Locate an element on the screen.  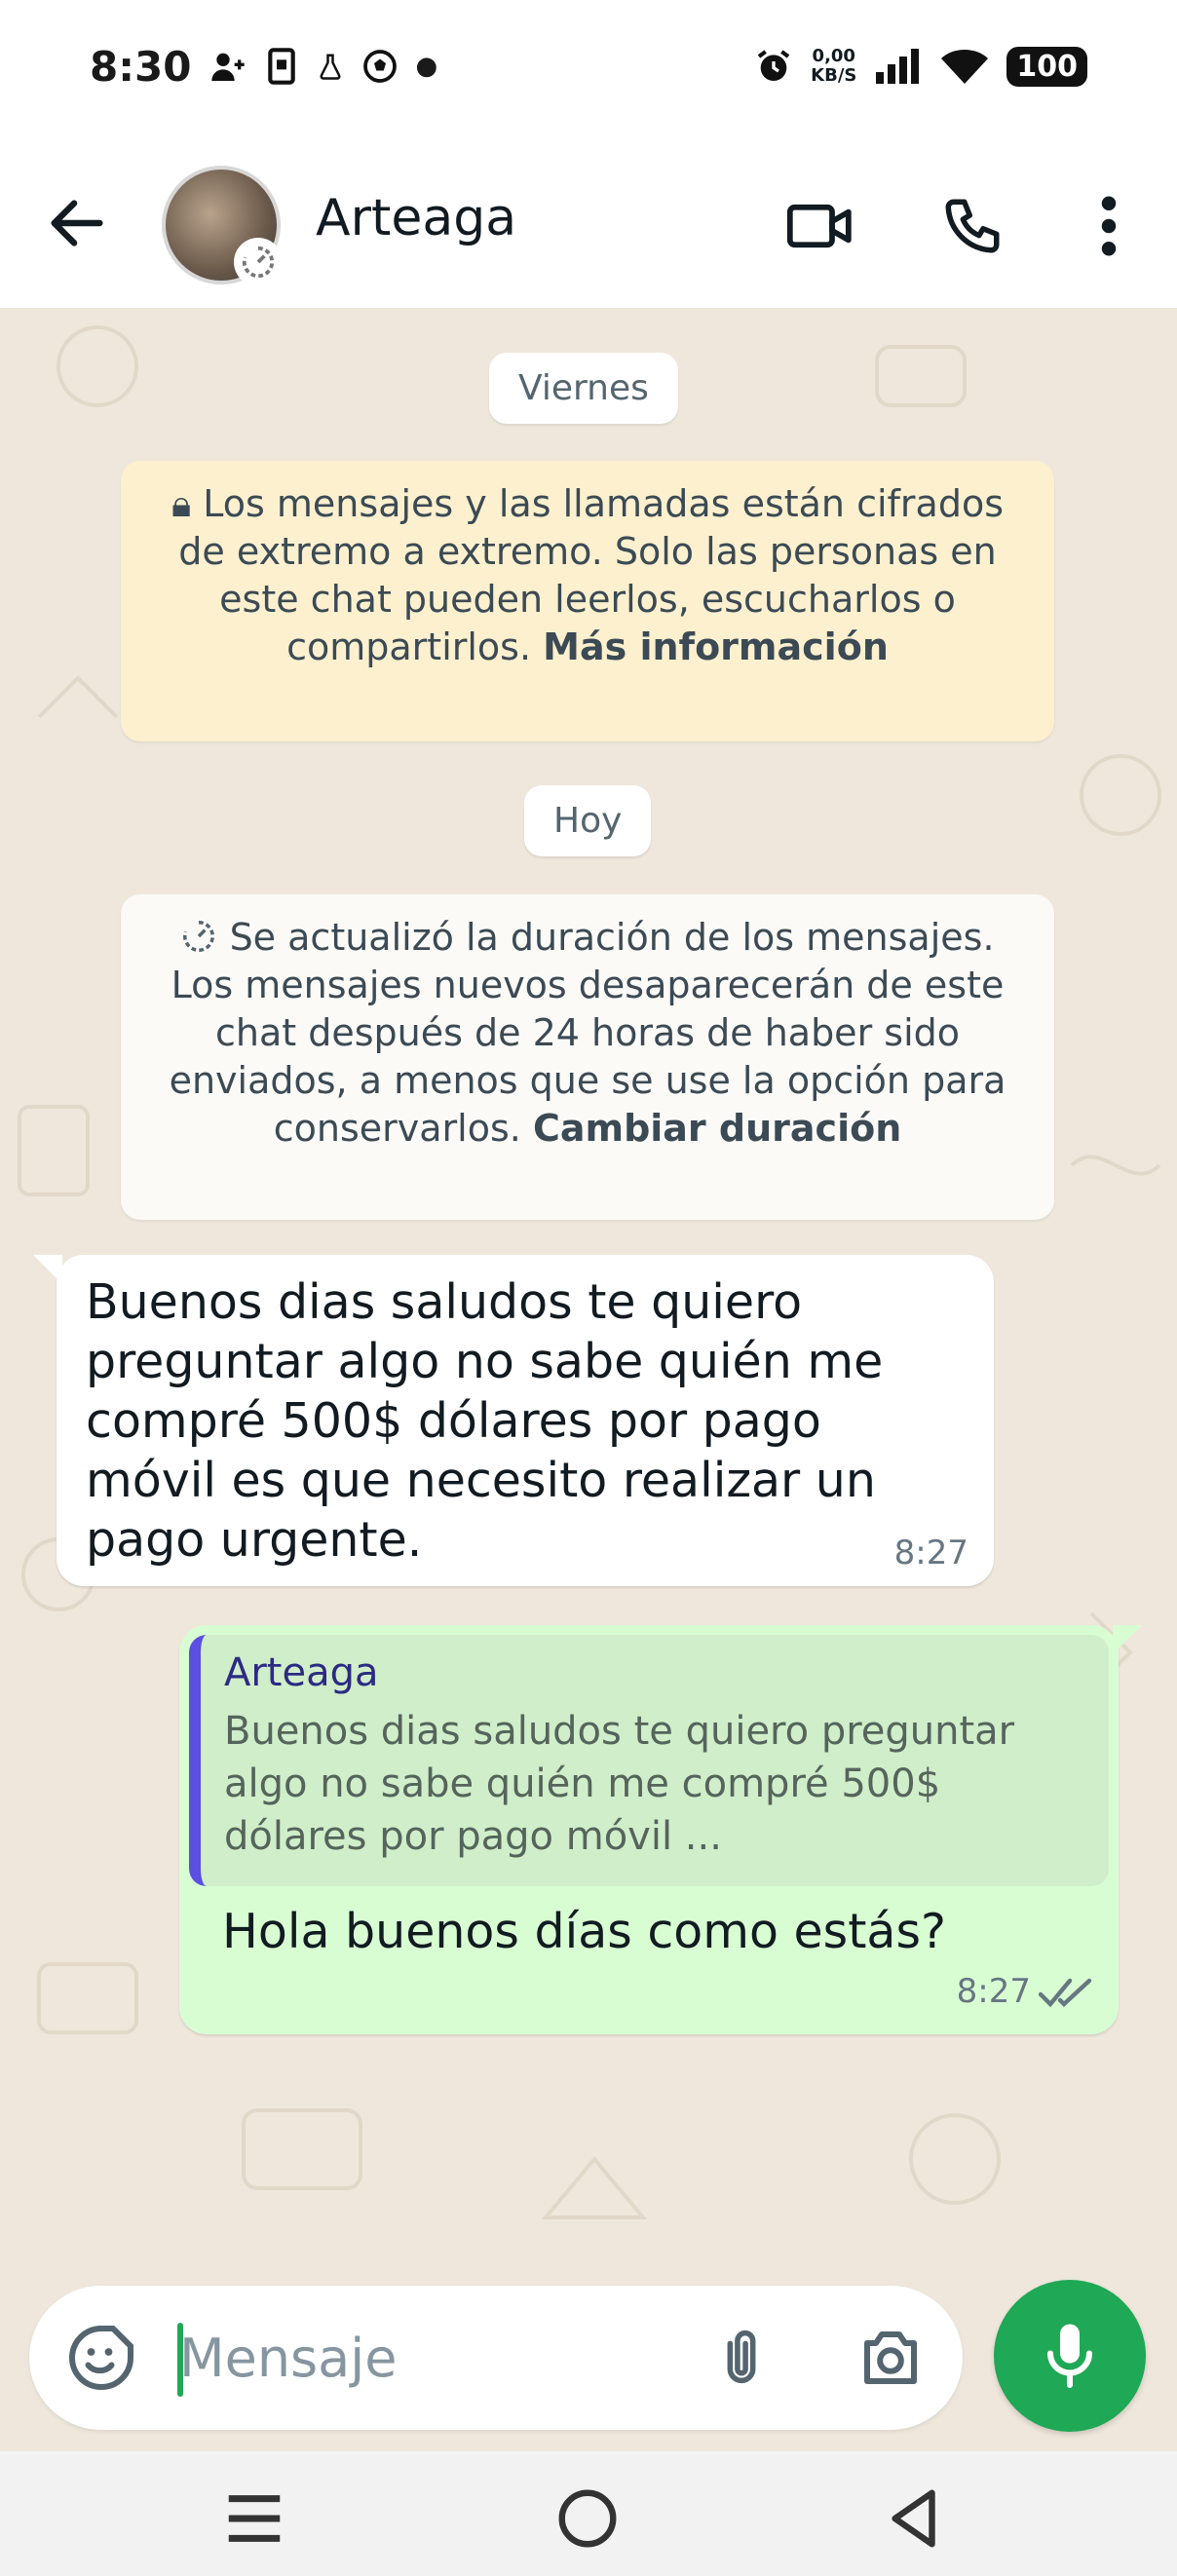
video-camera-icon is located at coordinates (819, 226).